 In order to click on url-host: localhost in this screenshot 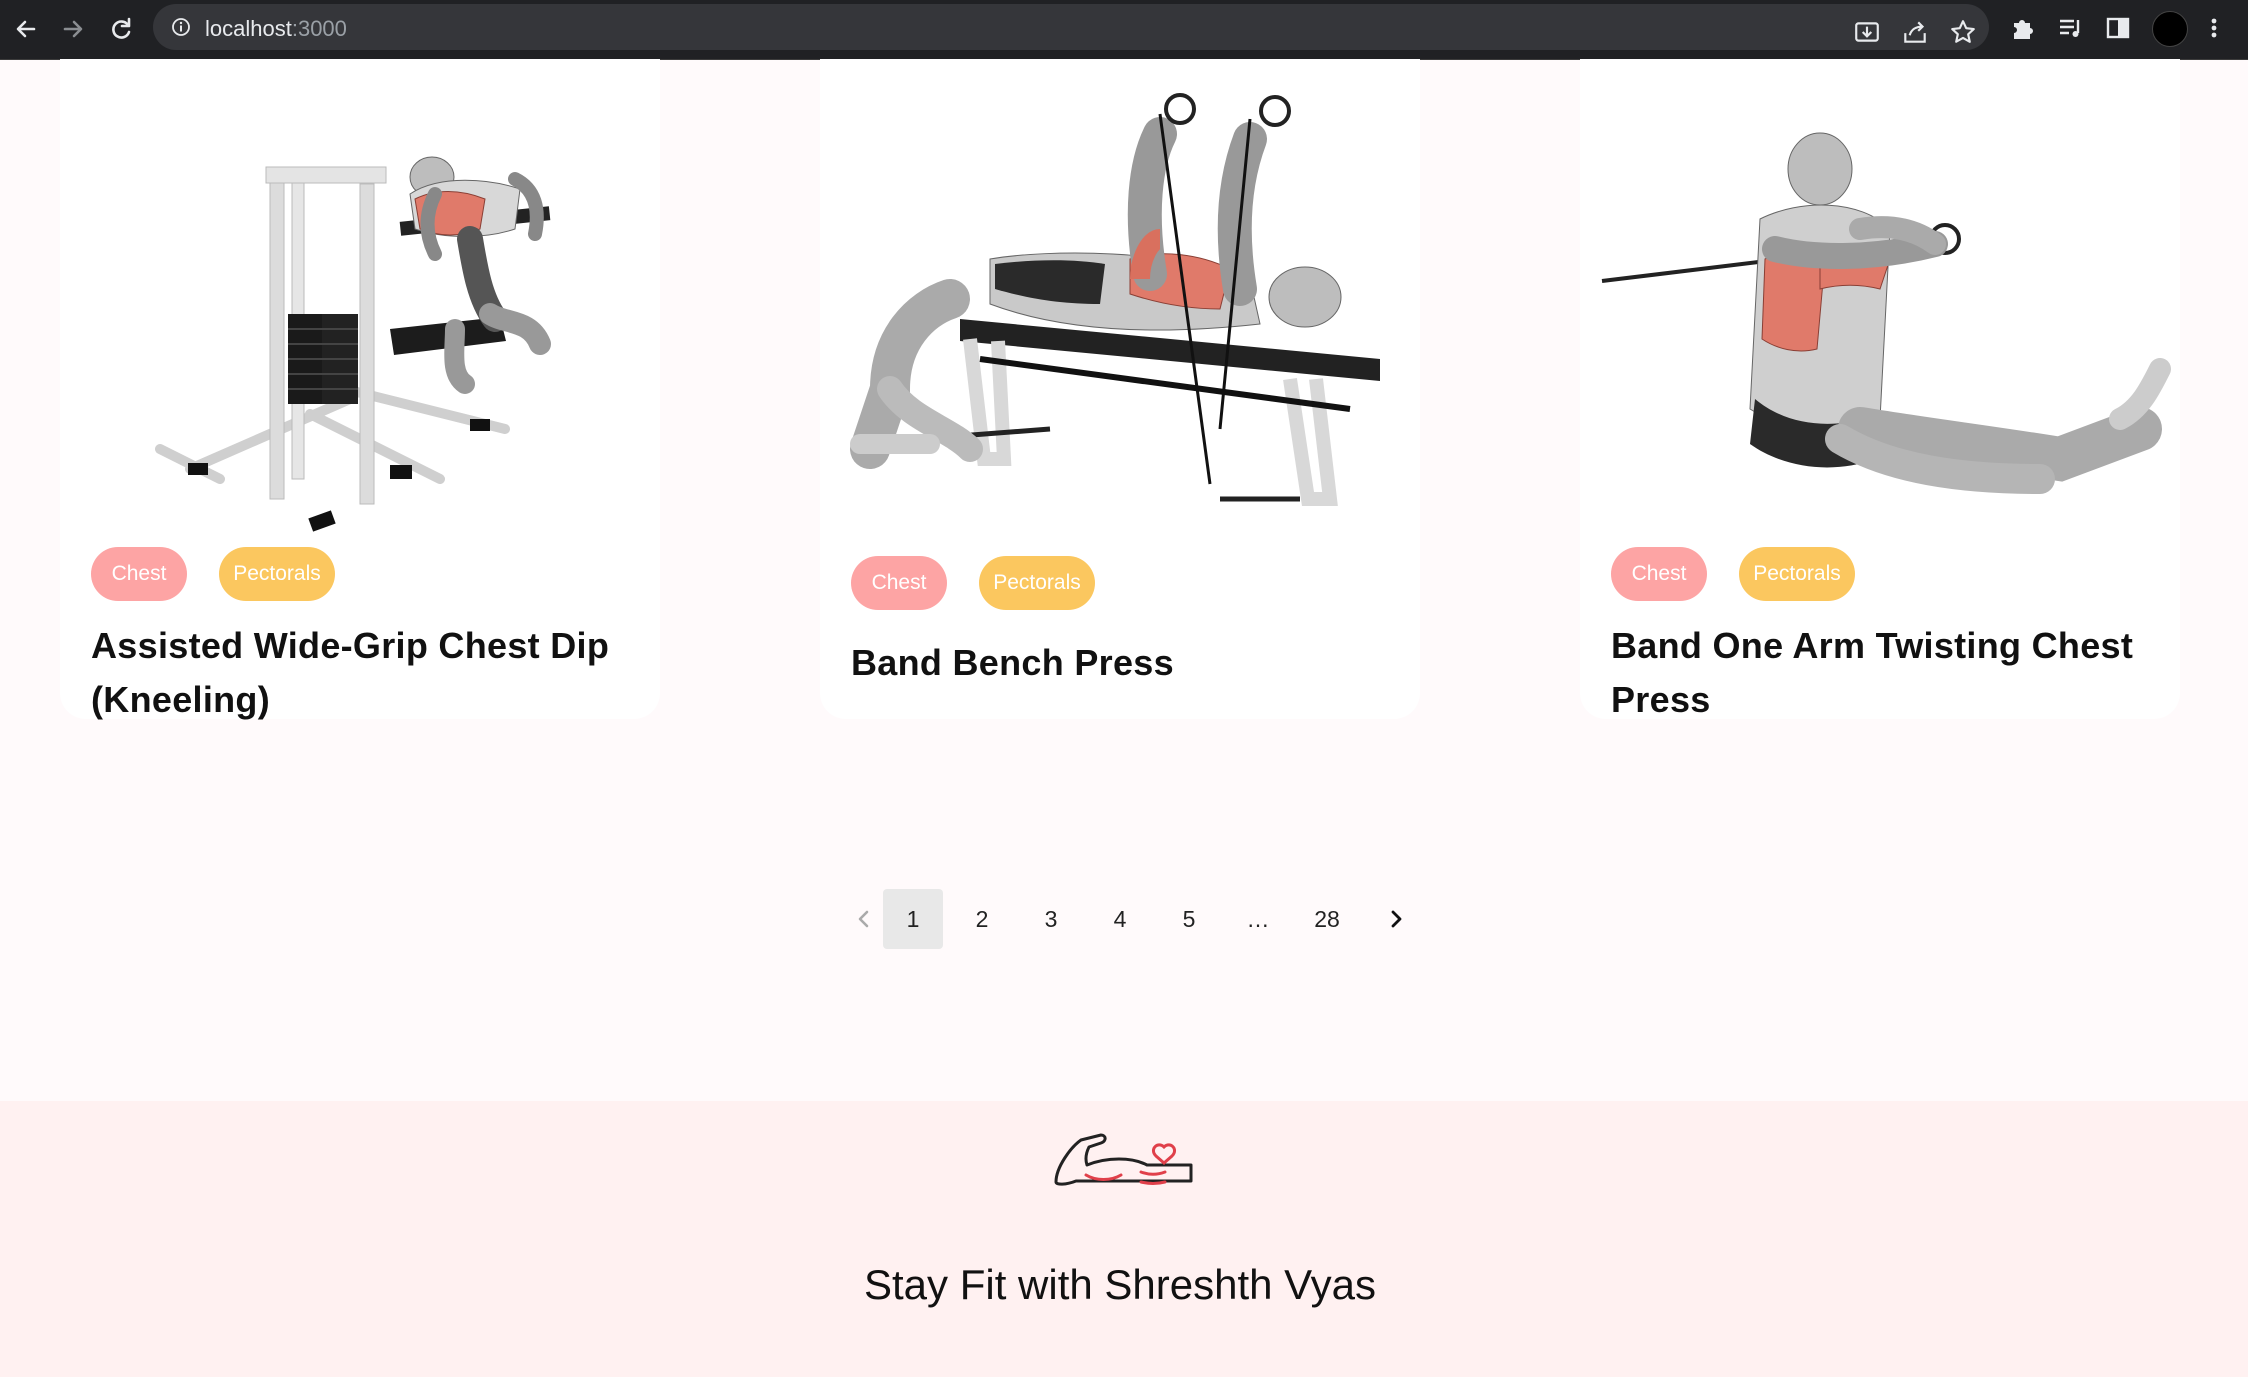, I will do `click(248, 28)`.